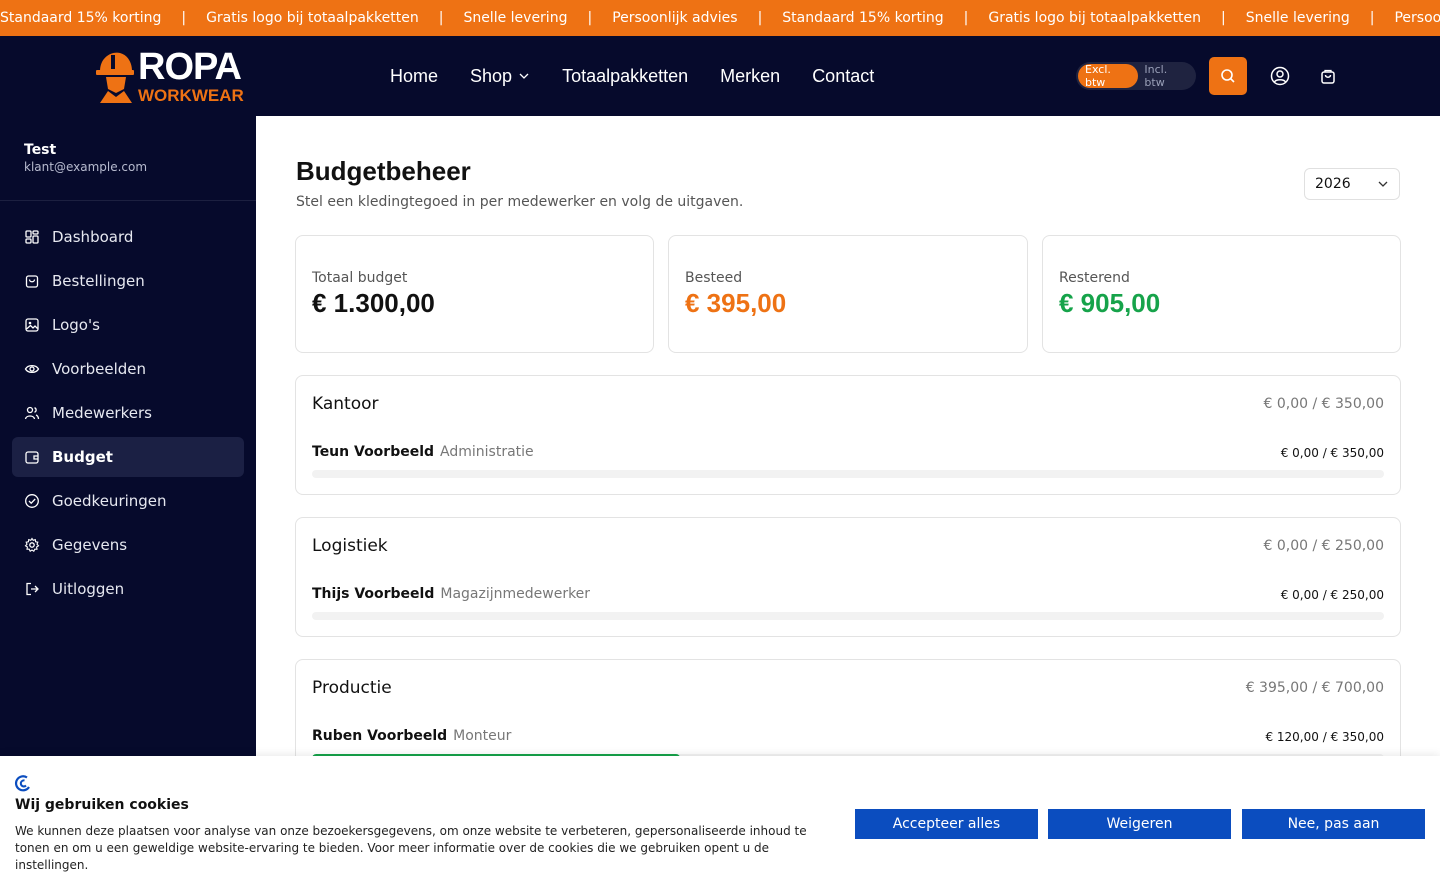  What do you see at coordinates (93, 237) in the screenshot?
I see `sidebar-item-label: Dashboard` at bounding box center [93, 237].